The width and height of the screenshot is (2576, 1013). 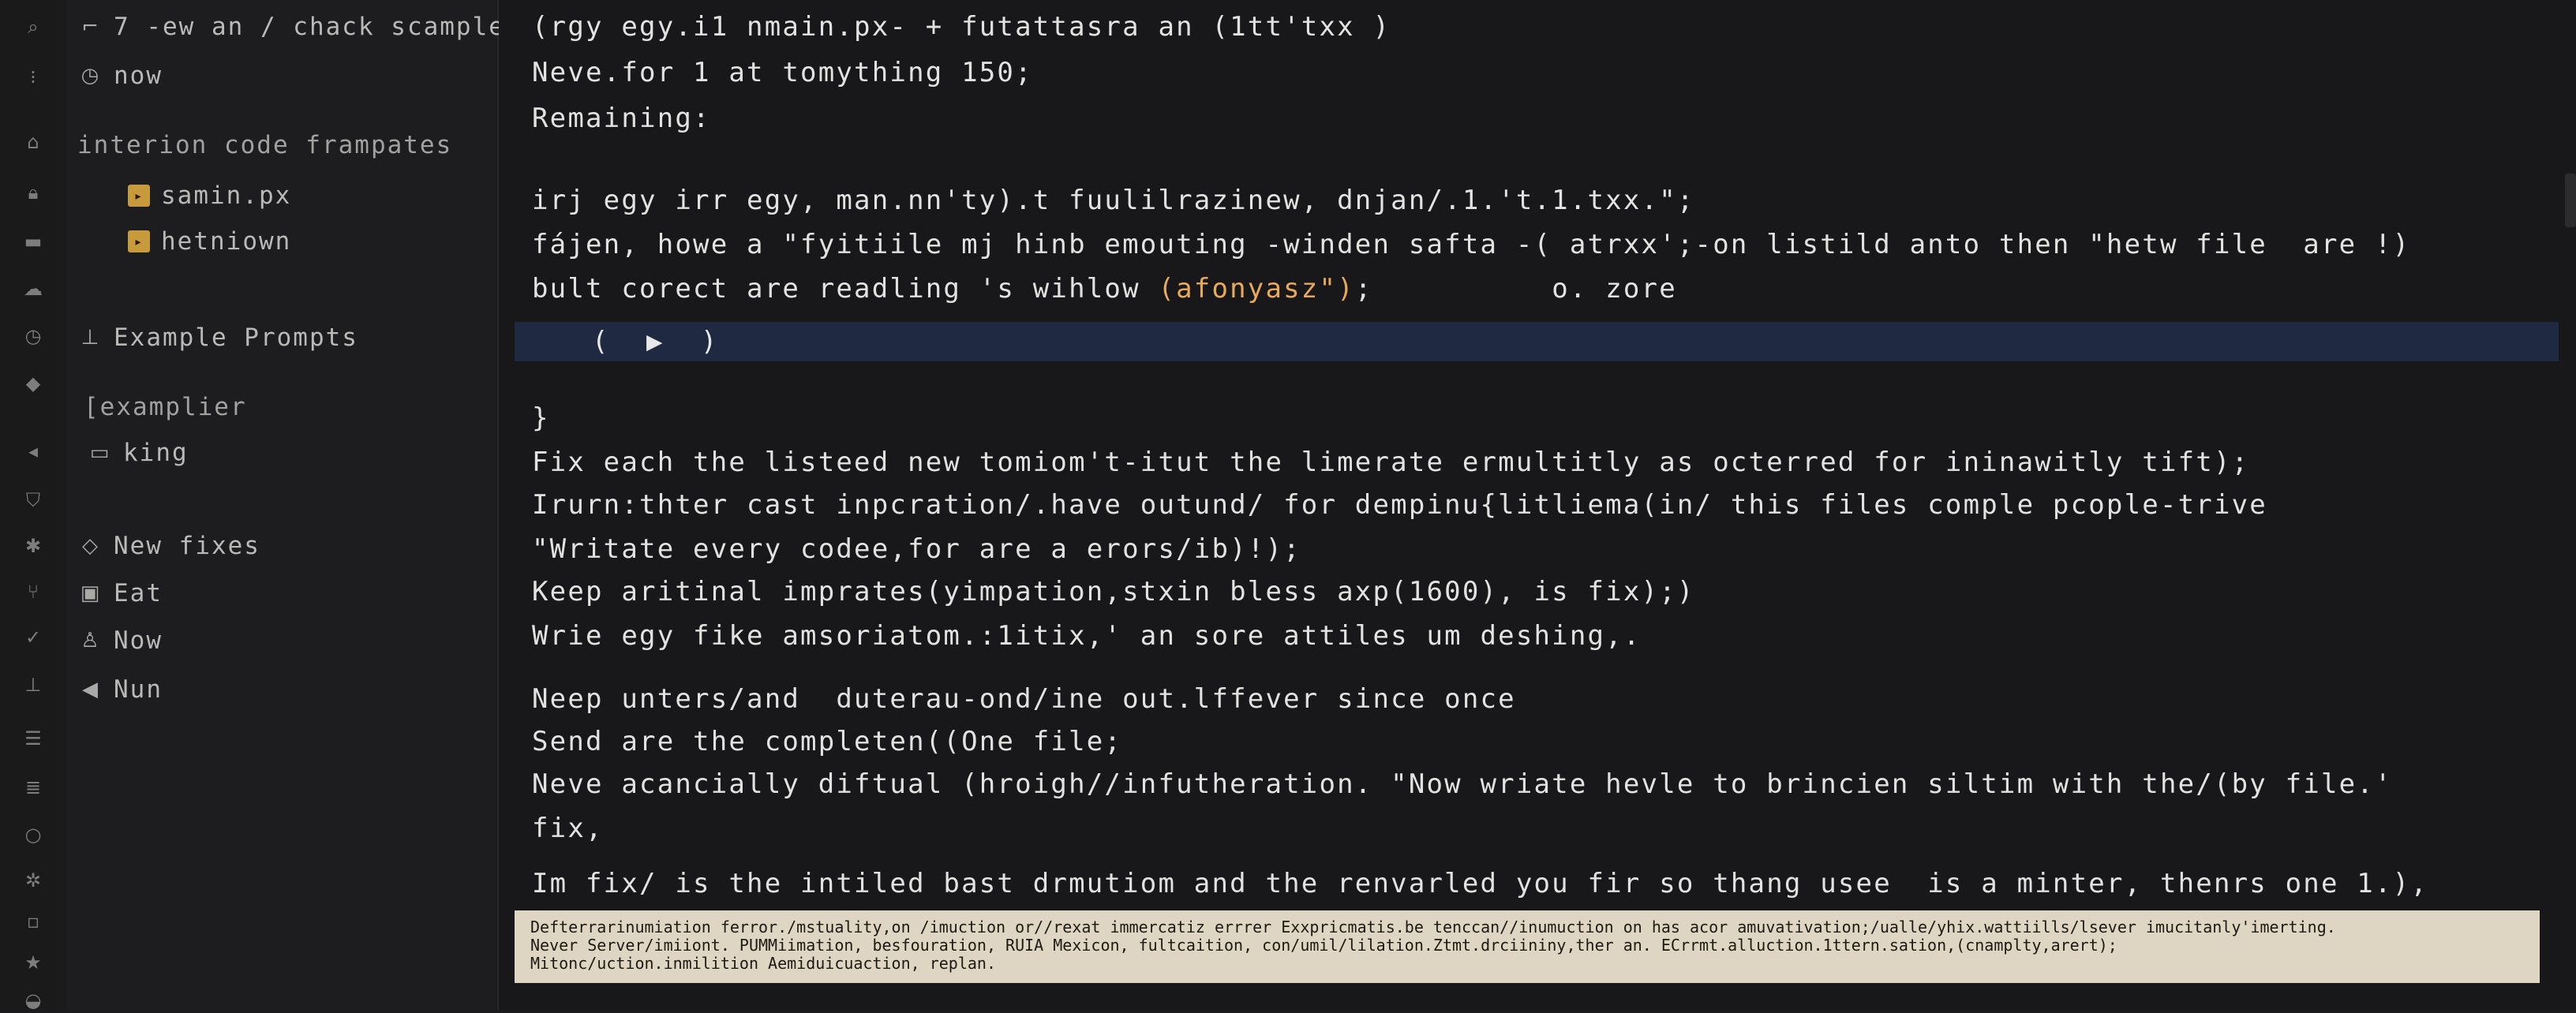 I want to click on home-icon: ⌂, so click(x=33, y=142).